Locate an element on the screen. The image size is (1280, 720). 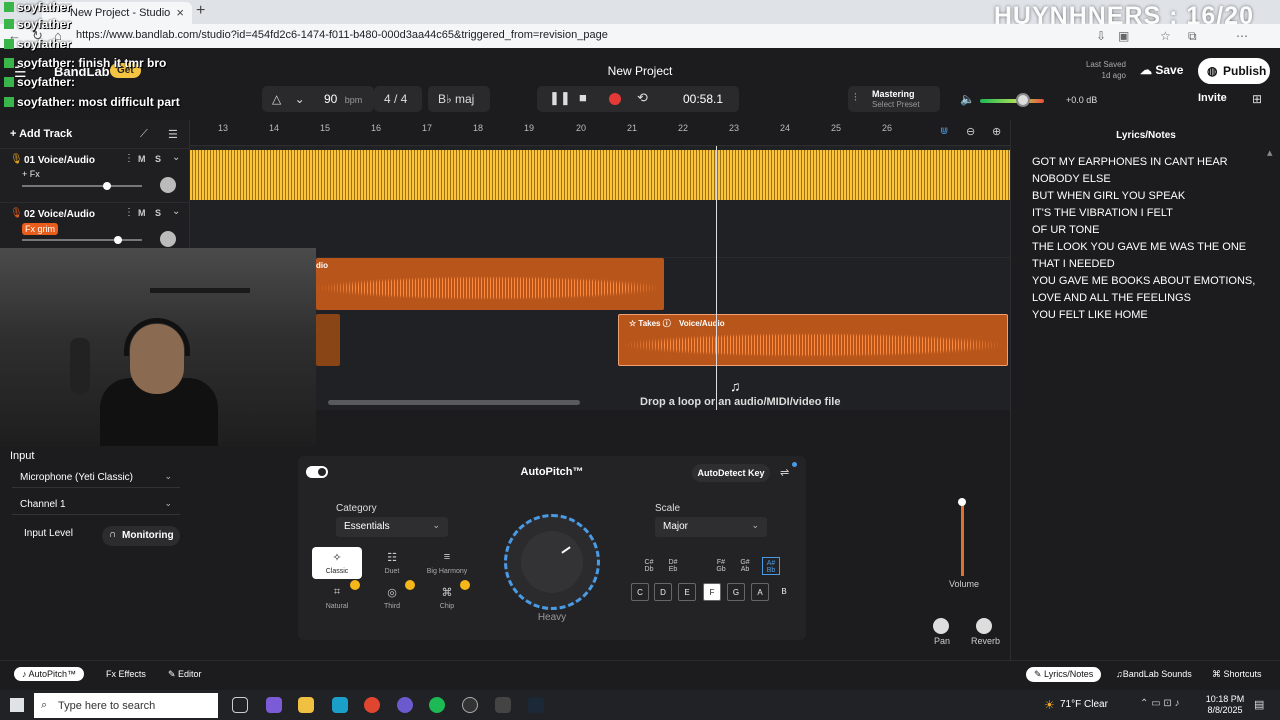
lyric-line: OF UR TONE is located at coordinates (1065, 230).